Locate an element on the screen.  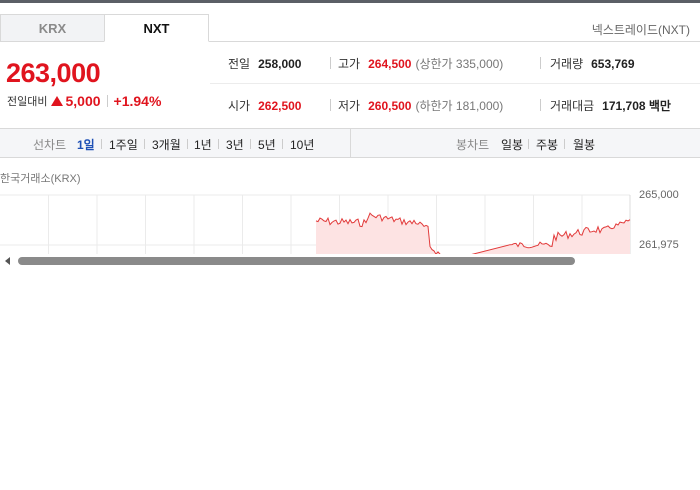
change-label: 전일대비 is located at coordinates (27, 102).